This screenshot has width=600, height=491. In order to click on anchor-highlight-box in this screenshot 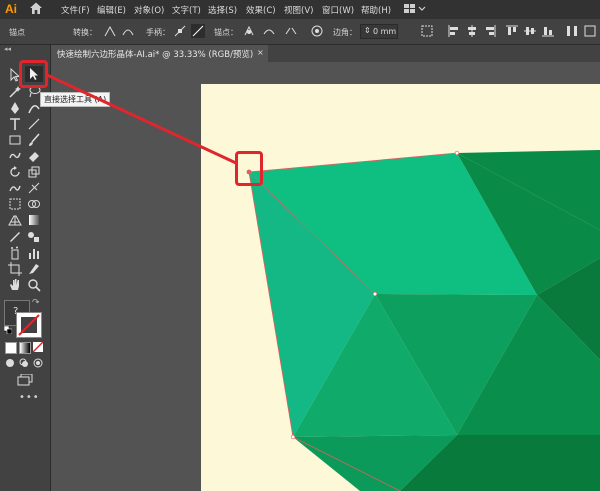, I will do `click(249, 168)`.